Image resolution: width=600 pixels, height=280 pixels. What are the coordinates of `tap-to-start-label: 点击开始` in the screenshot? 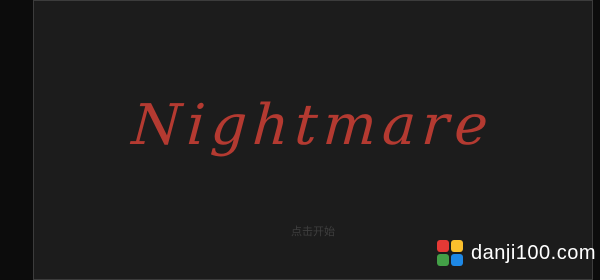 It's located at (313, 231).